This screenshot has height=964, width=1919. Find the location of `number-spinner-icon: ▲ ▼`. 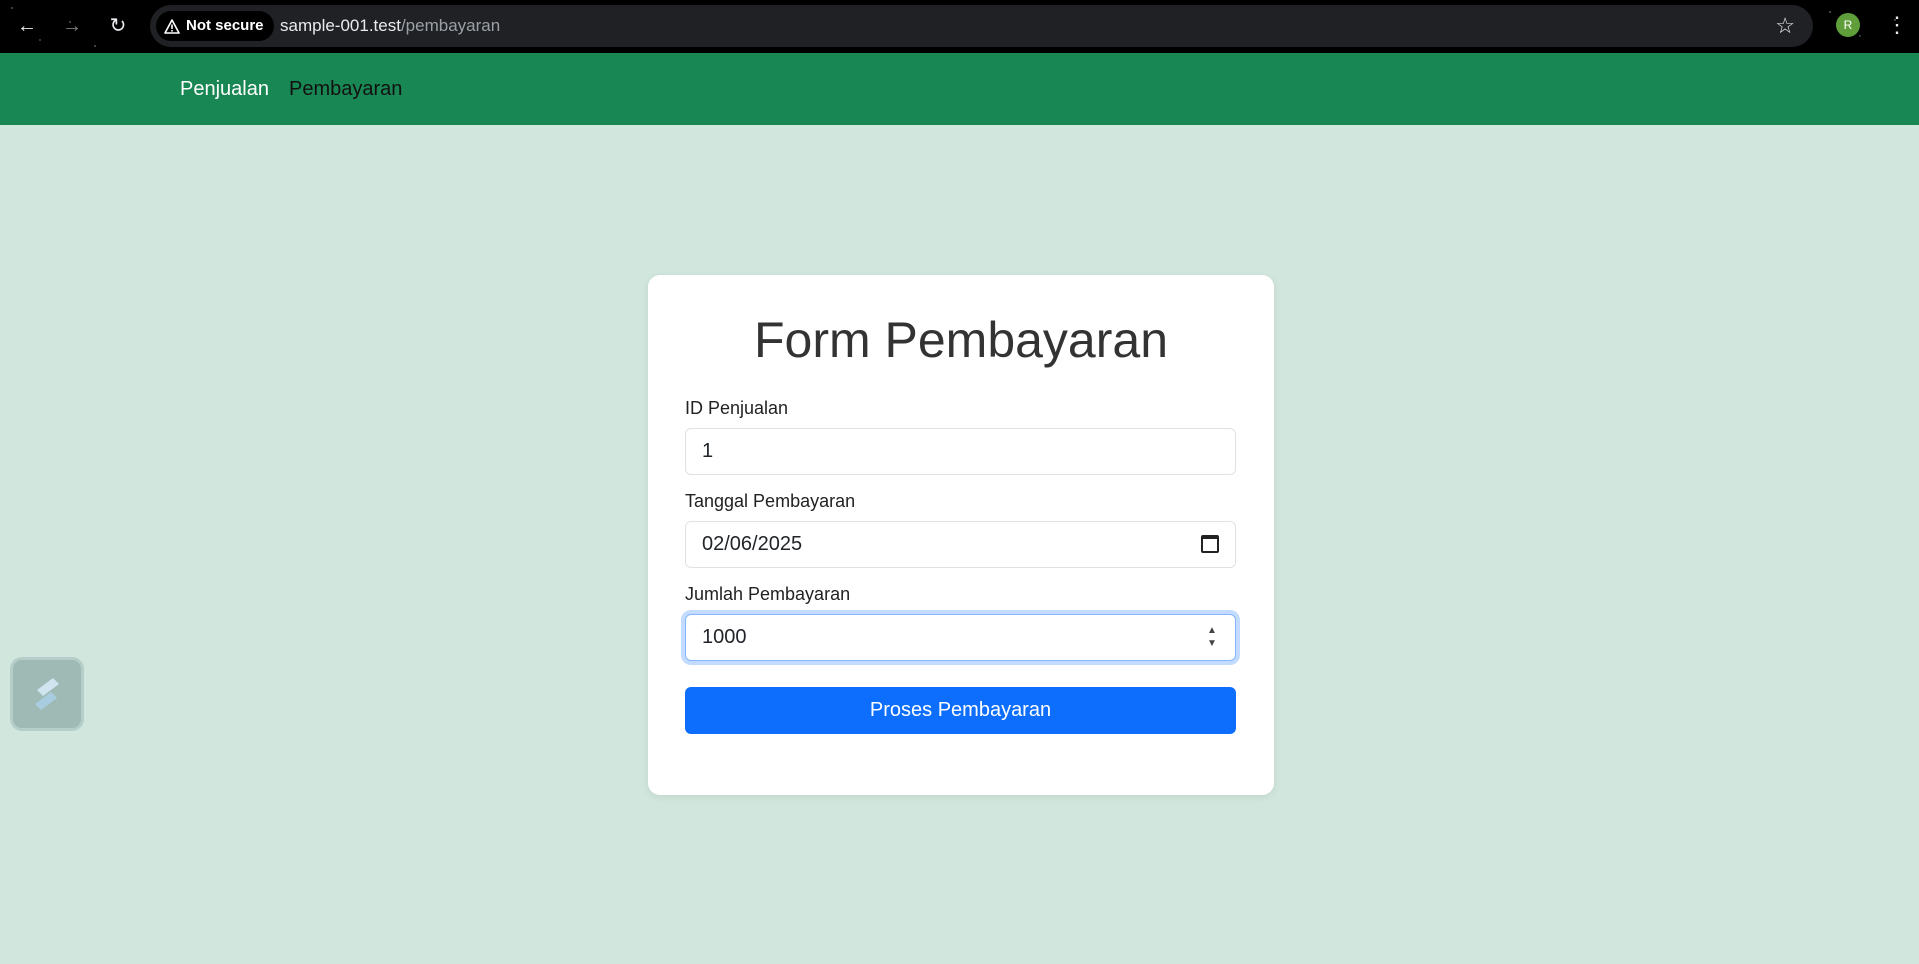

number-spinner-icon: ▲ ▼ is located at coordinates (1212, 638).